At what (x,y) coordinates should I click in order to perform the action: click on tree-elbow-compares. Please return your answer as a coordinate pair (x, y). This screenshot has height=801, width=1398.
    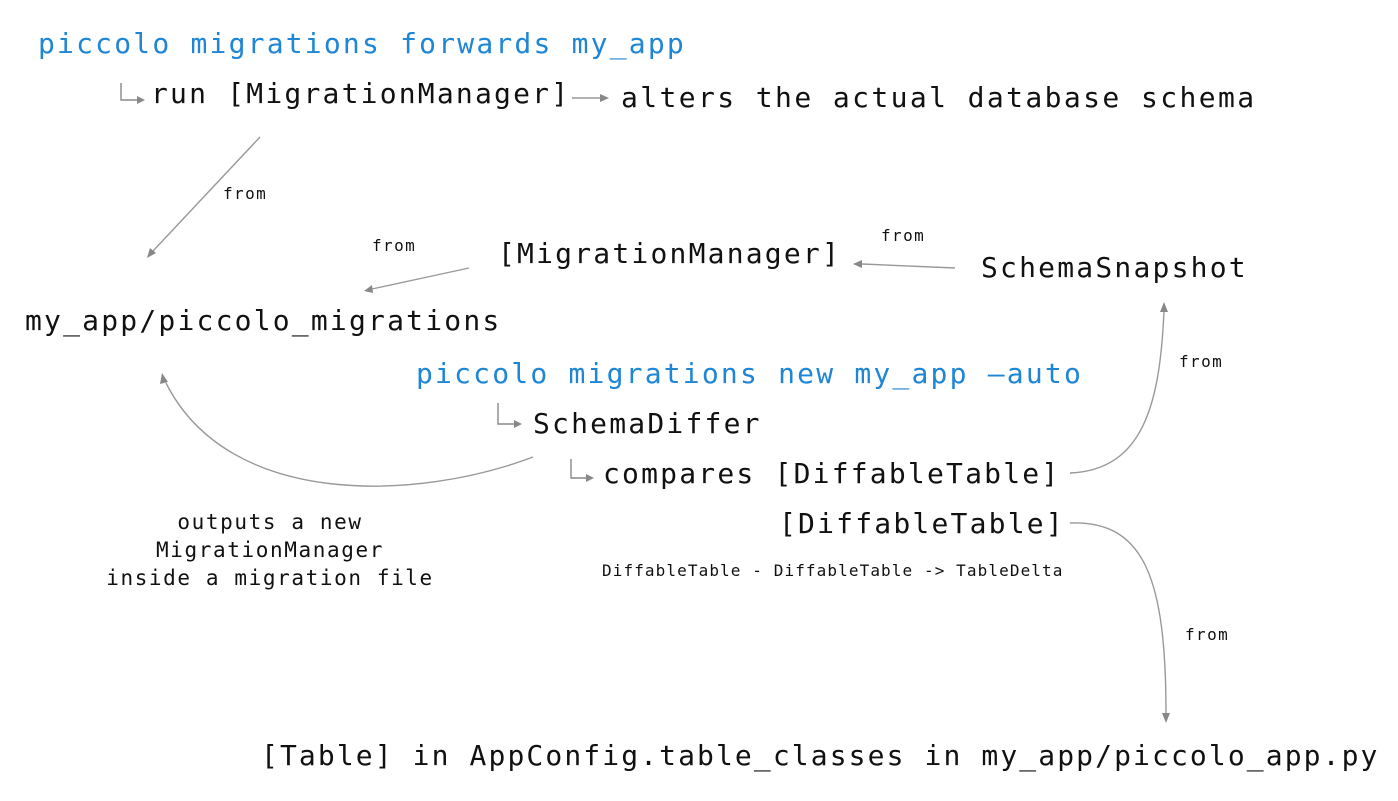
    Looking at the image, I should click on (578, 469).